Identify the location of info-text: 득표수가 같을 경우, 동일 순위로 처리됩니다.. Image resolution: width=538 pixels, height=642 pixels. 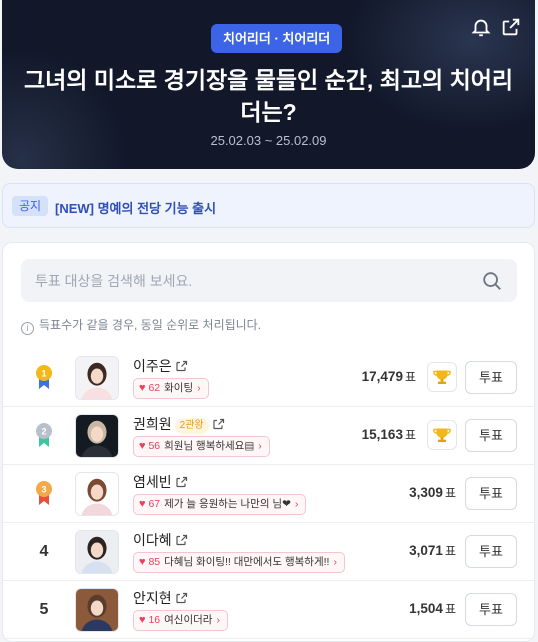
(150, 325).